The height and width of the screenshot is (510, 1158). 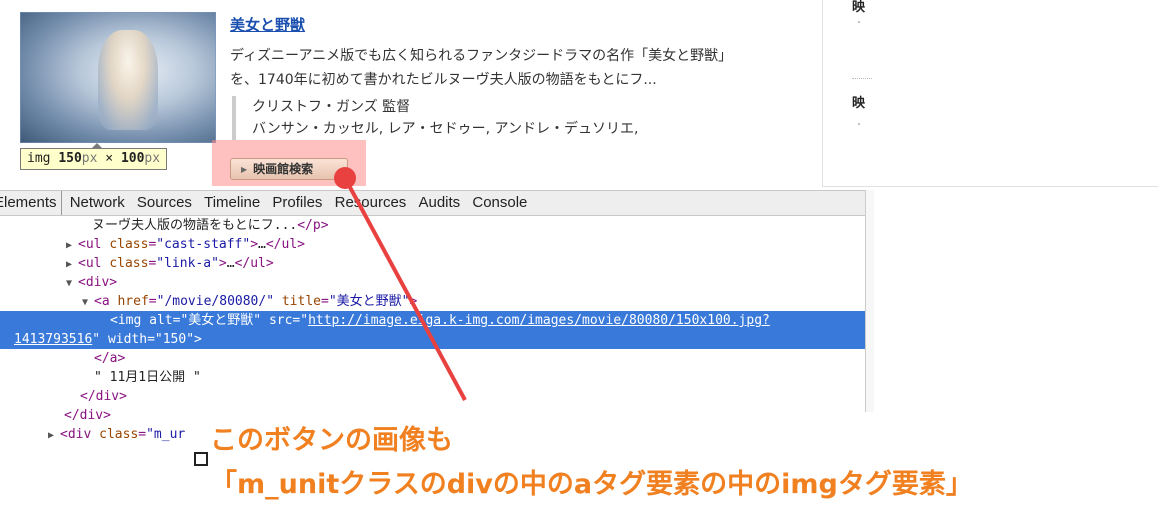 I want to click on sidebar-box, so click(x=990, y=93).